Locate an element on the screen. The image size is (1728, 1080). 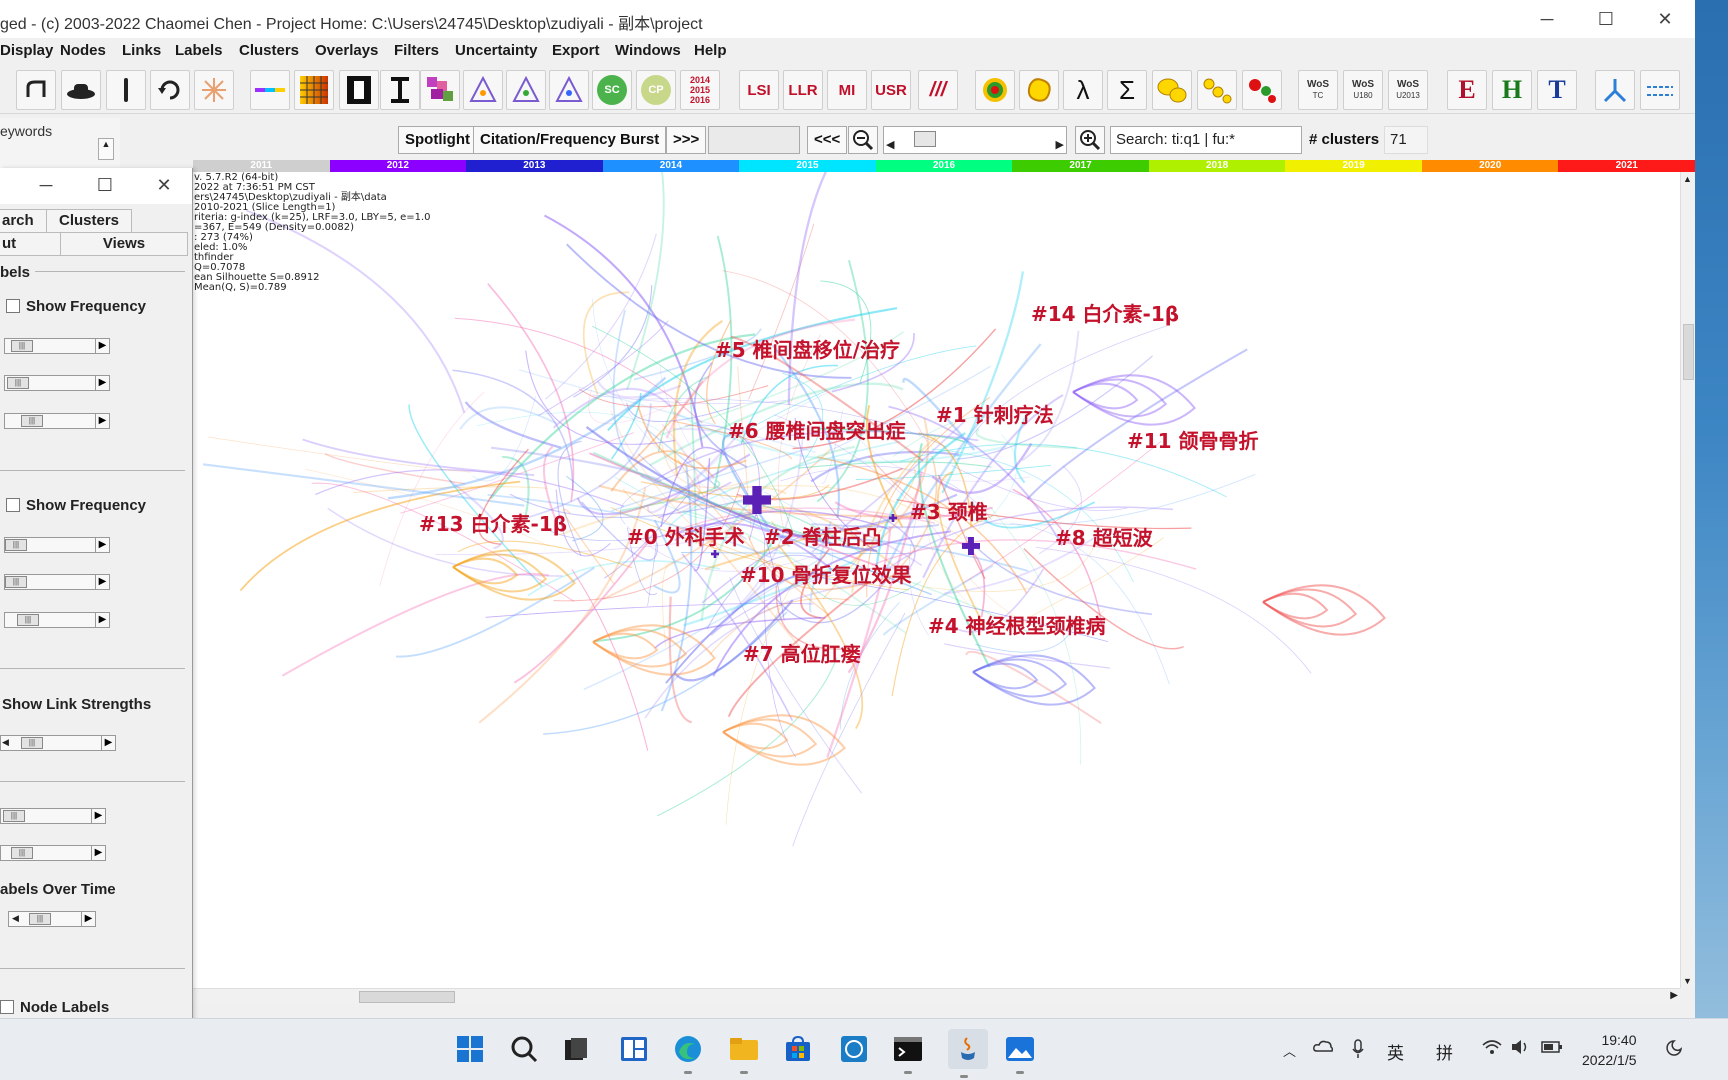
minimize-button: ─ is located at coordinates (1547, 19).